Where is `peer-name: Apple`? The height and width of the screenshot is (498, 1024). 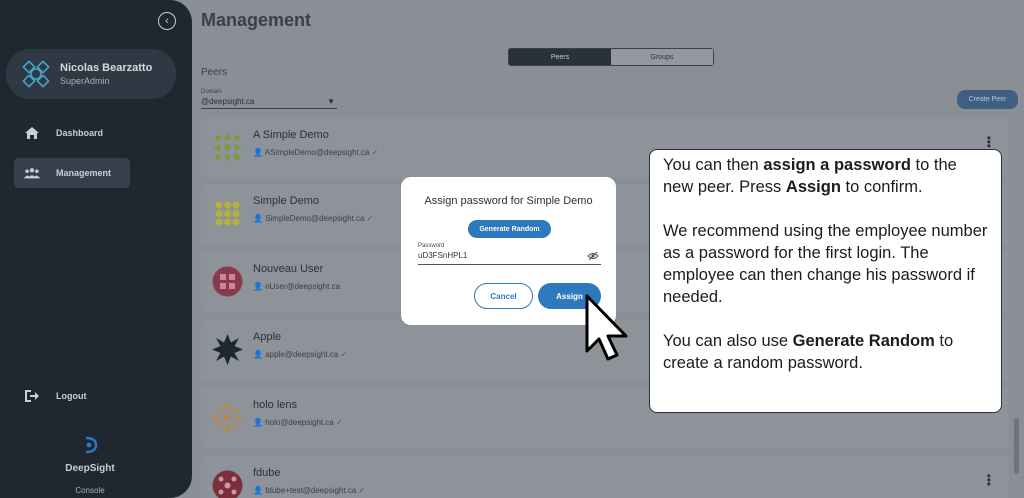 peer-name: Apple is located at coordinates (267, 337).